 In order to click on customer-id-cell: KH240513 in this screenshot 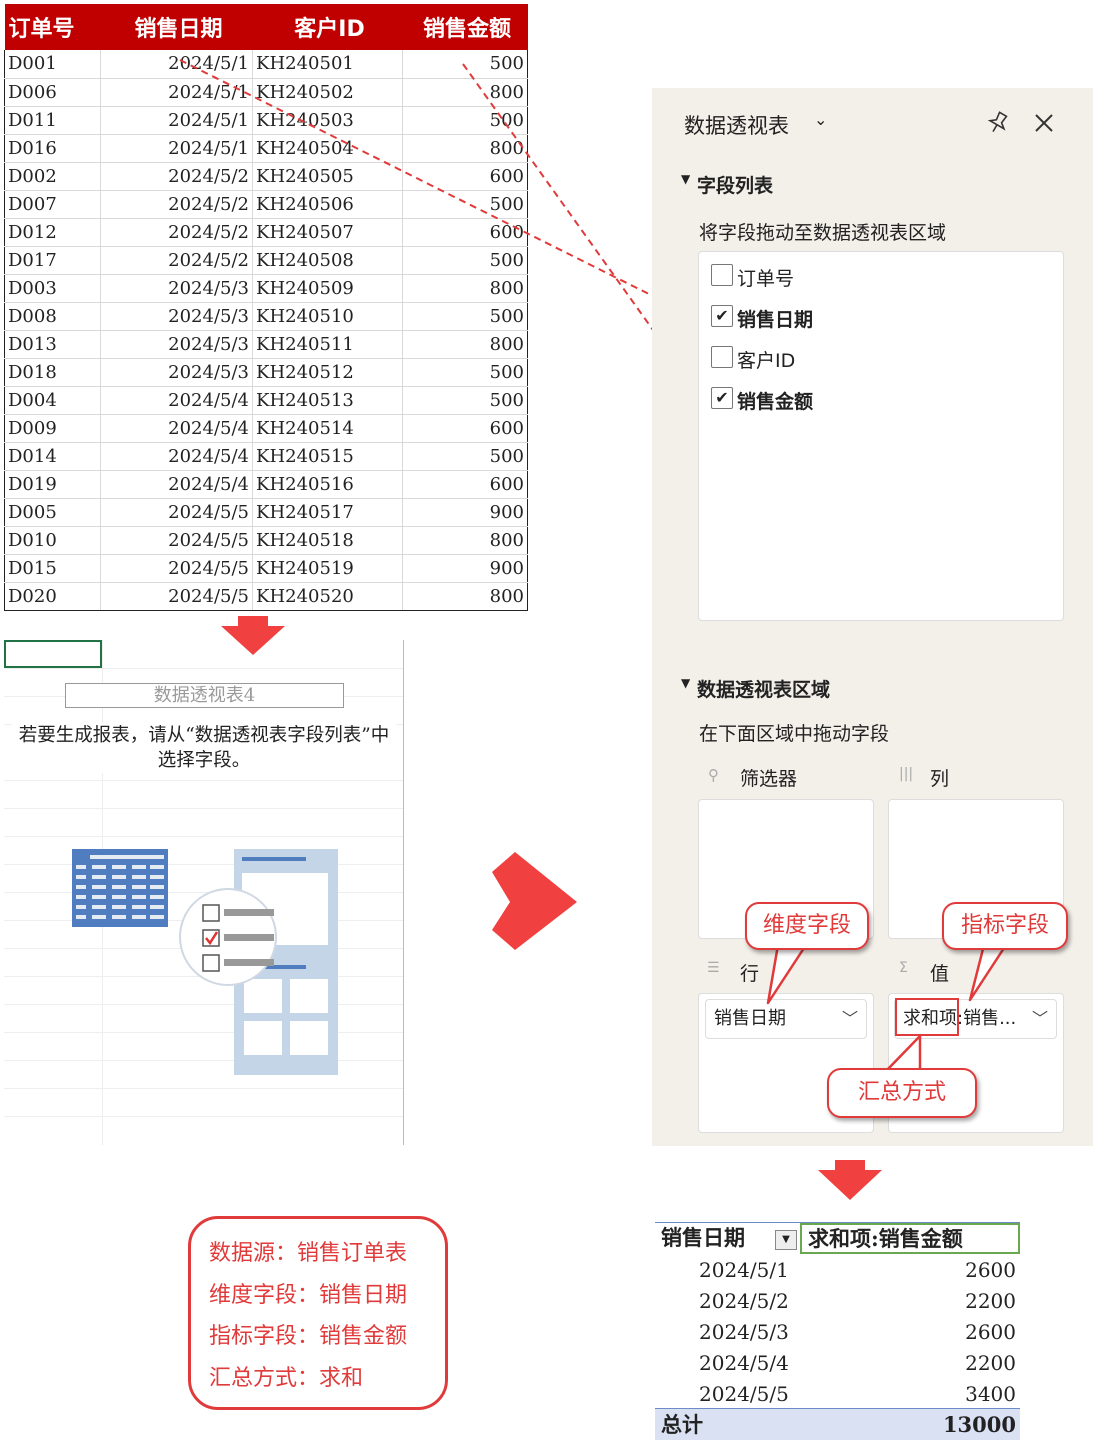, I will do `click(327, 400)`.